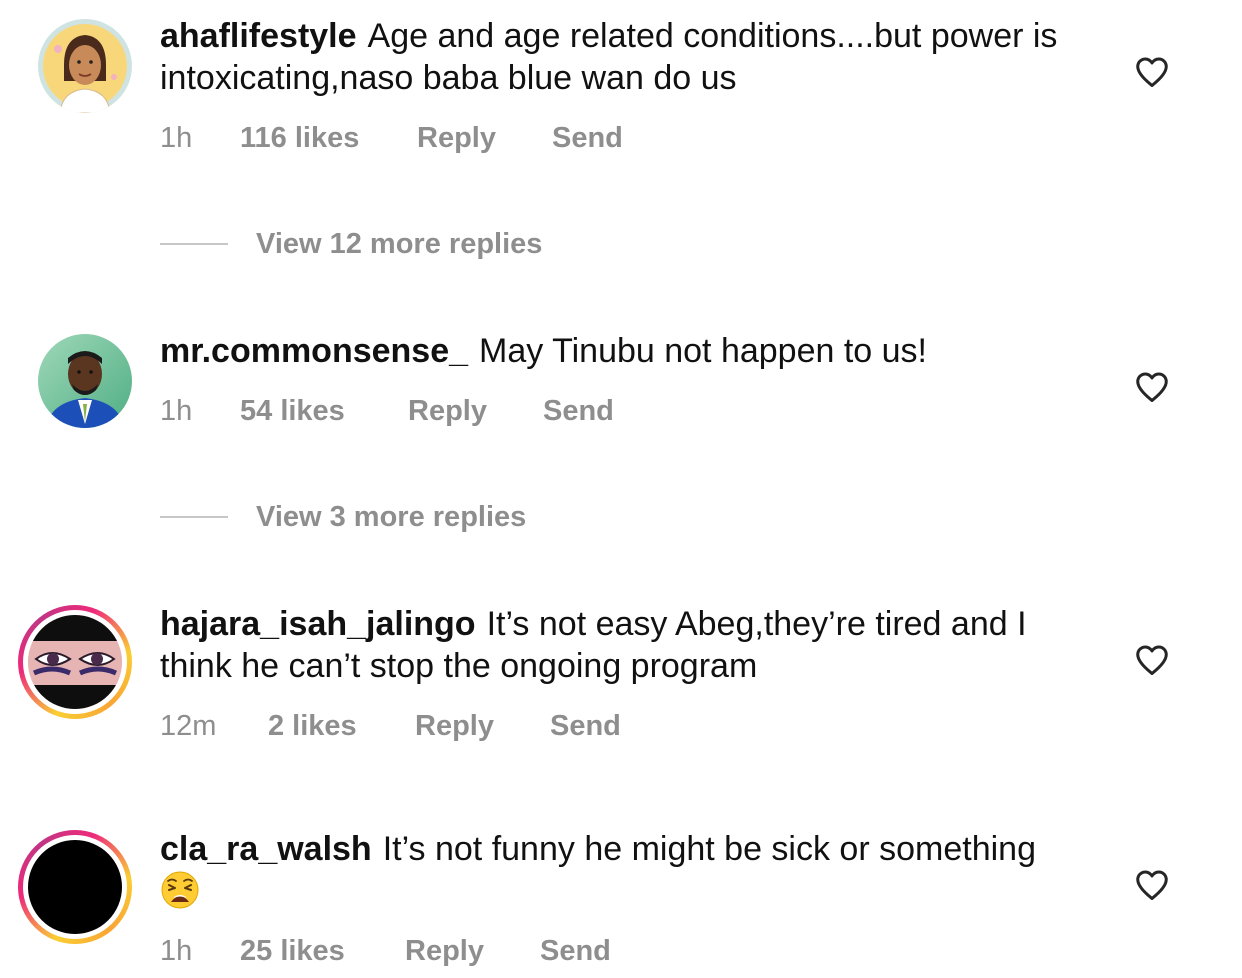 This screenshot has width=1242, height=978. Describe the element at coordinates (314, 351) in the screenshot. I see `comment-username: mr.commonsense_` at that location.